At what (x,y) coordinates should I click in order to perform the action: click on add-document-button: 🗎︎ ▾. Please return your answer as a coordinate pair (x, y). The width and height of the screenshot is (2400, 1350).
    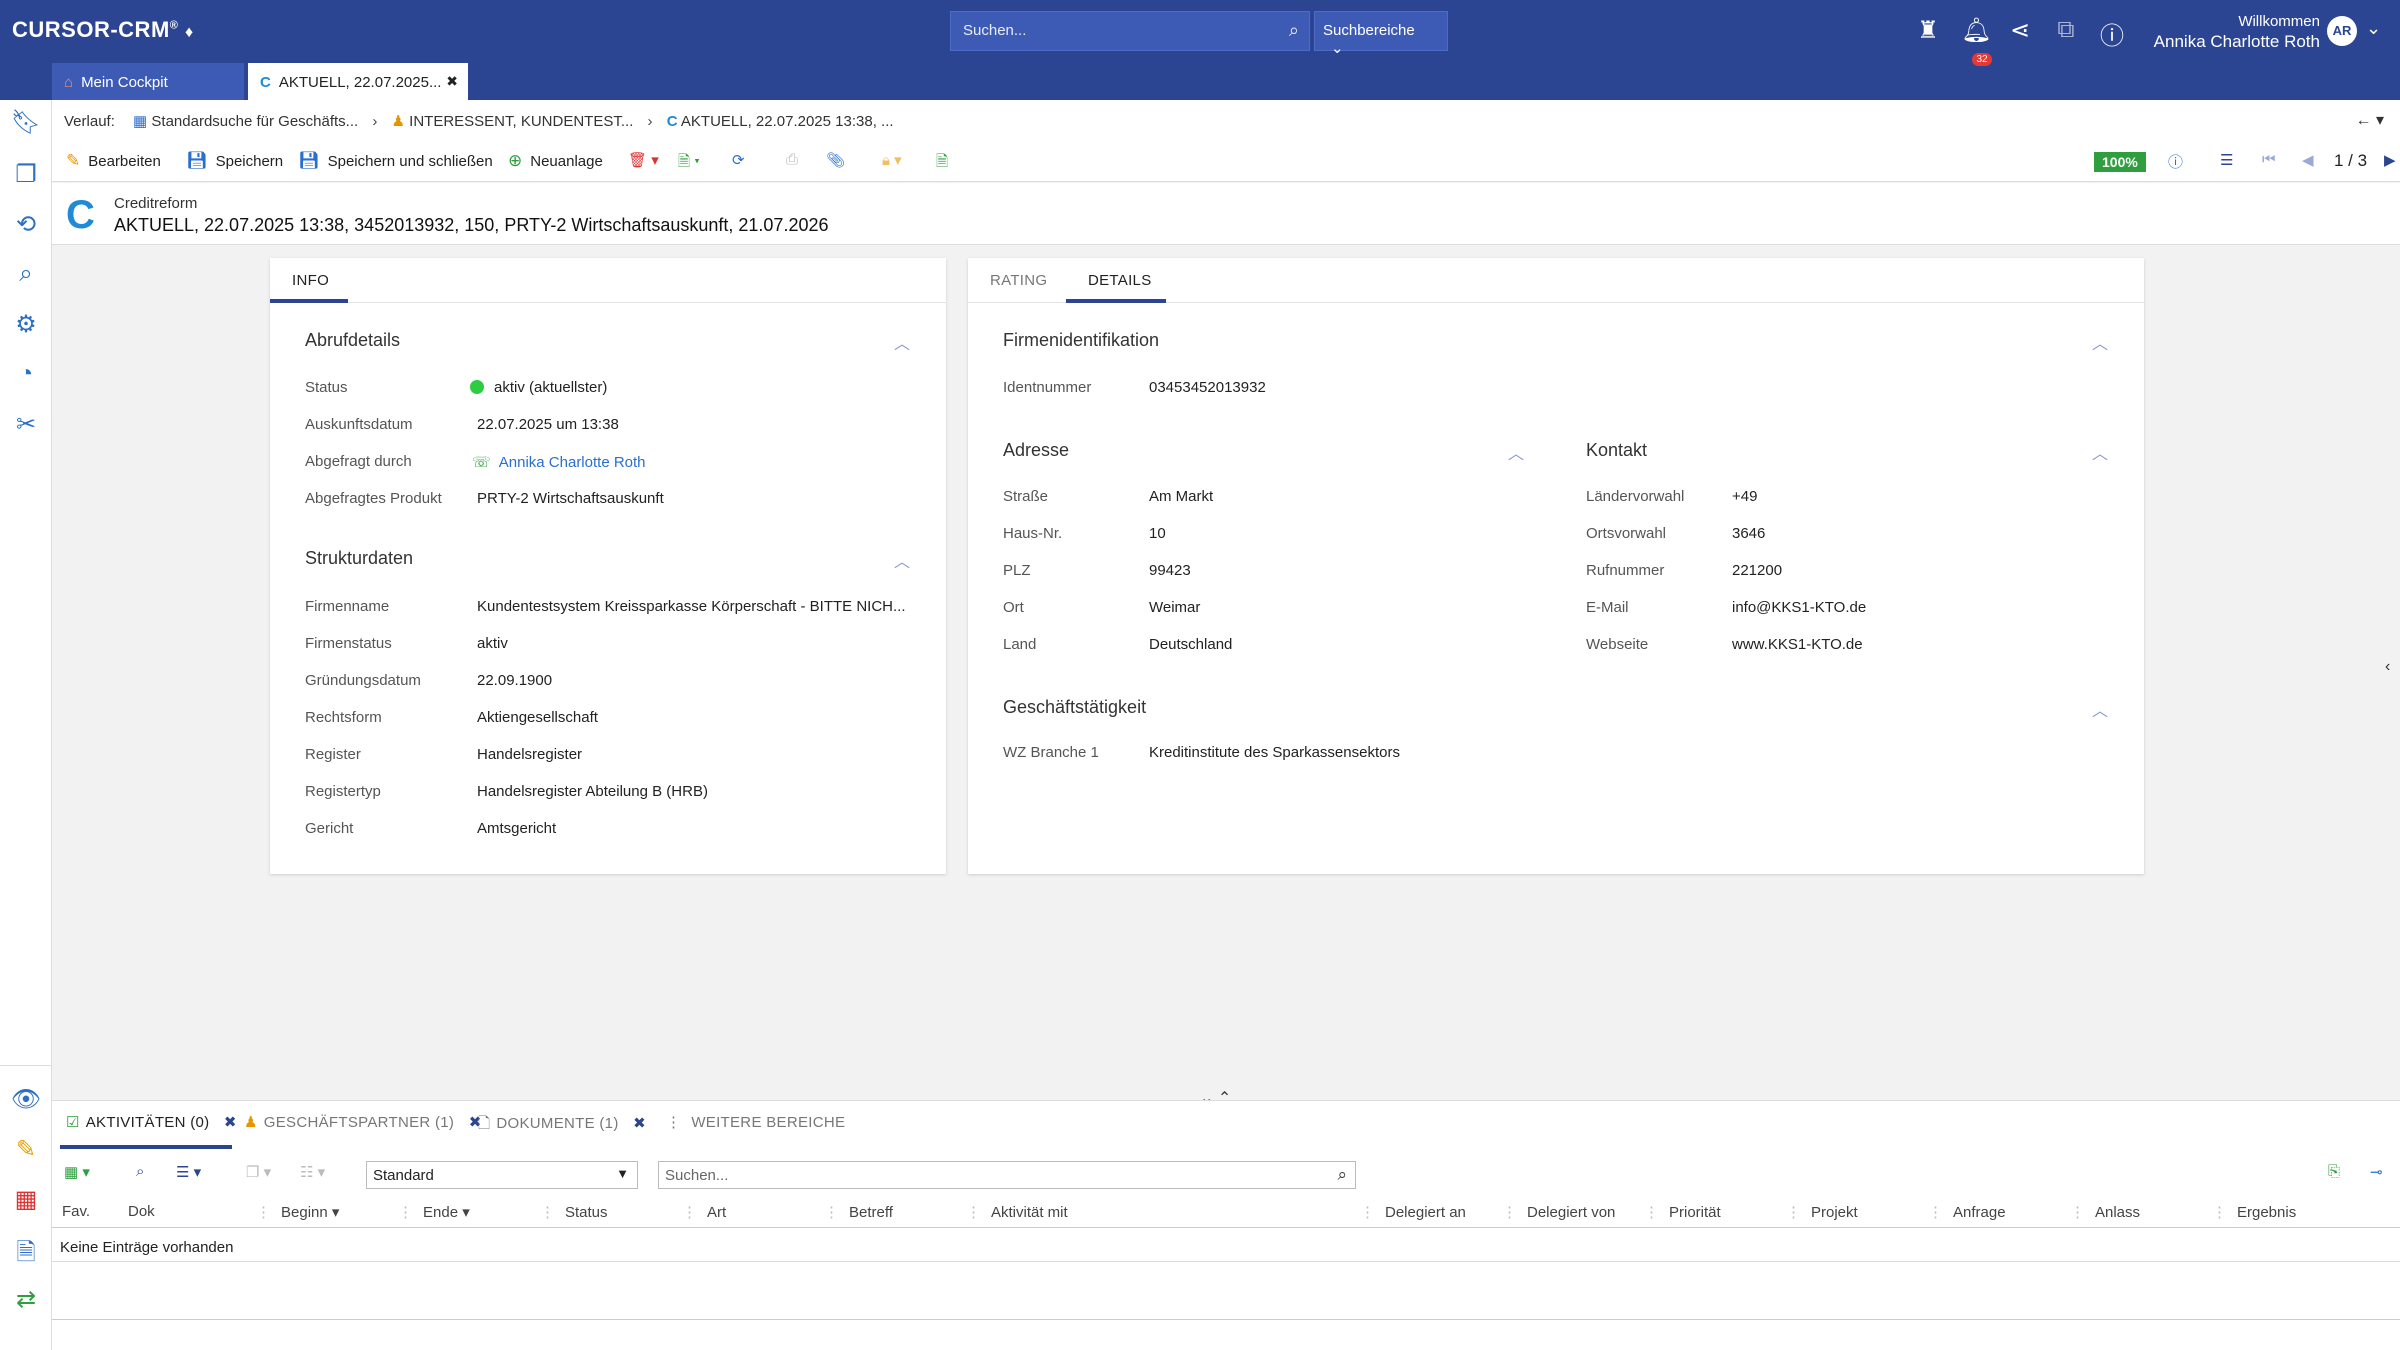
    Looking at the image, I should click on (689, 163).